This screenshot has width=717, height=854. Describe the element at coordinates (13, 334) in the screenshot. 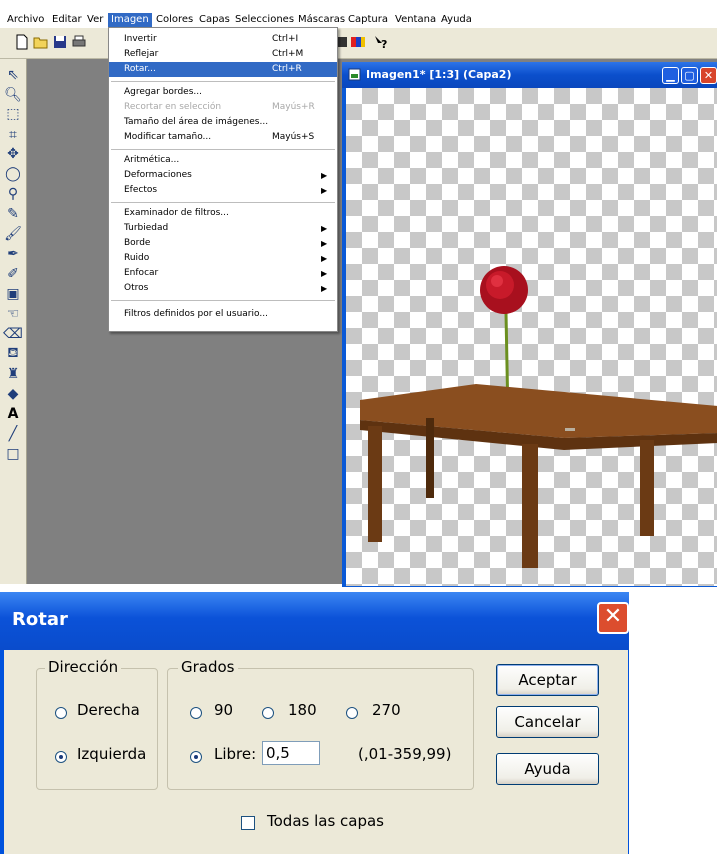

I see `eraser-tool-icon: ⌫` at that location.